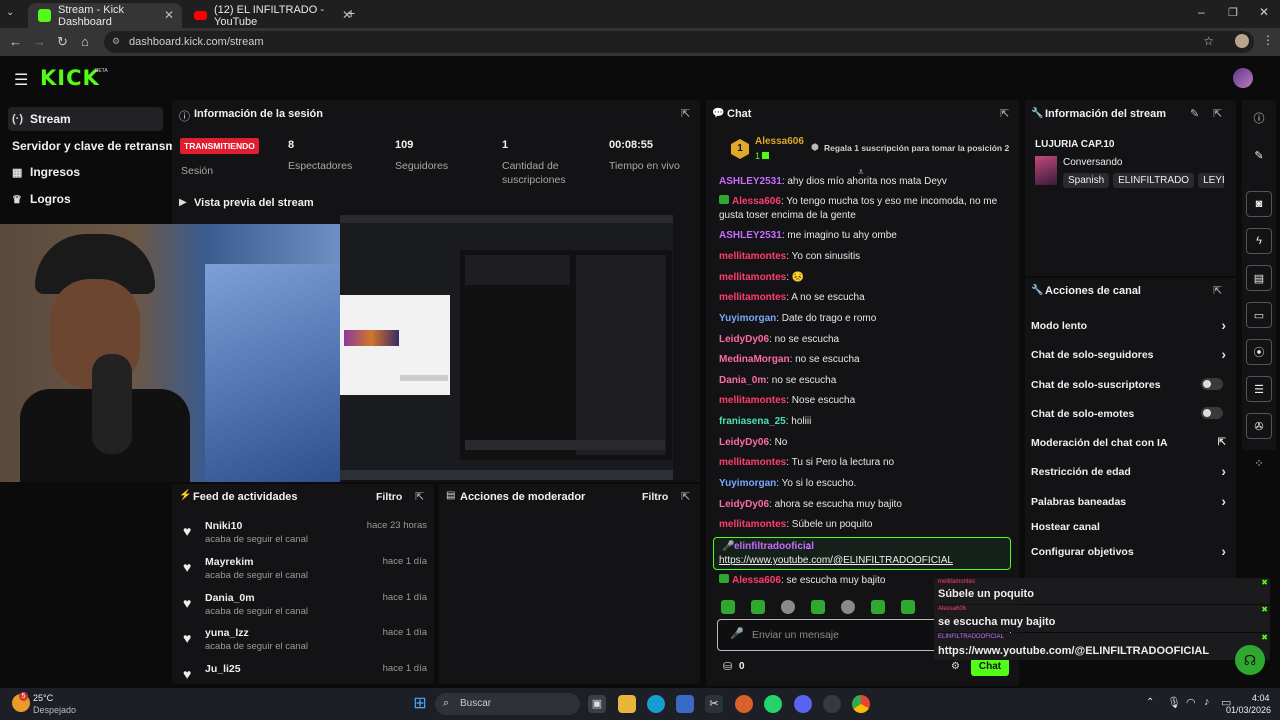  I want to click on emotes-only-toggle, so click(1212, 413).